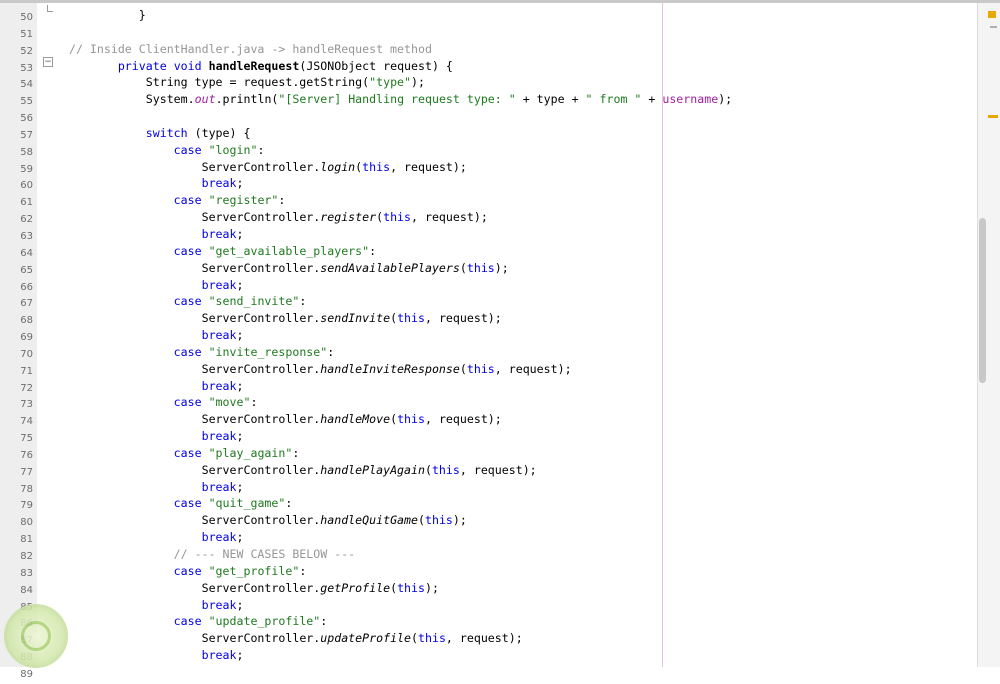 The width and height of the screenshot is (1000, 684). I want to click on code-token: "register", so click(243, 200).